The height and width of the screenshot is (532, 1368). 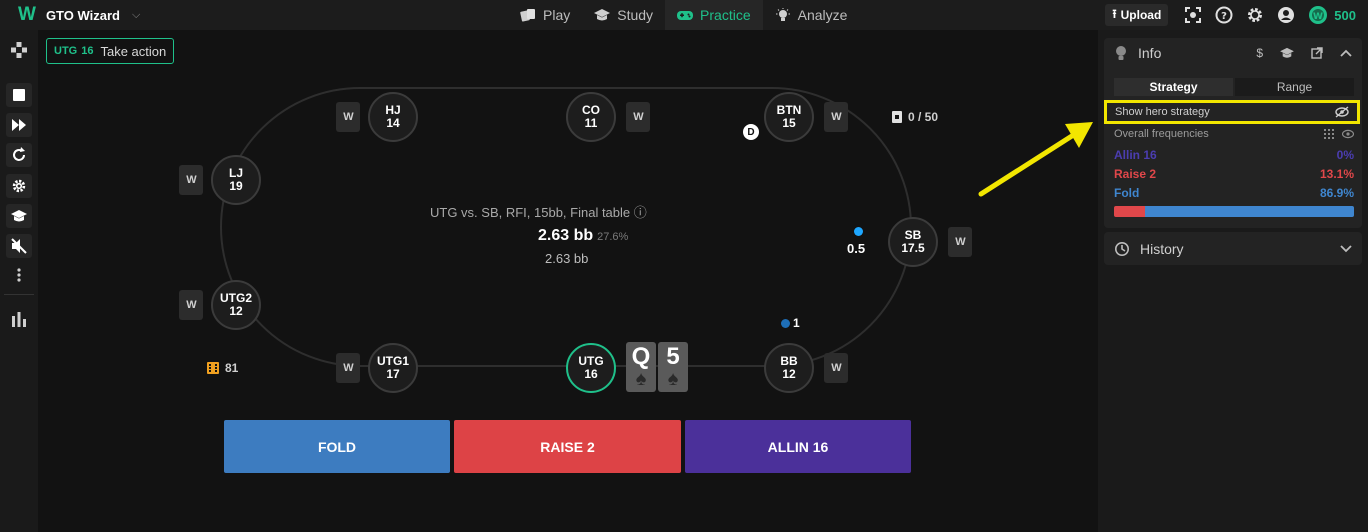 I want to click on freq-value: 13.1%, so click(x=1336, y=174).